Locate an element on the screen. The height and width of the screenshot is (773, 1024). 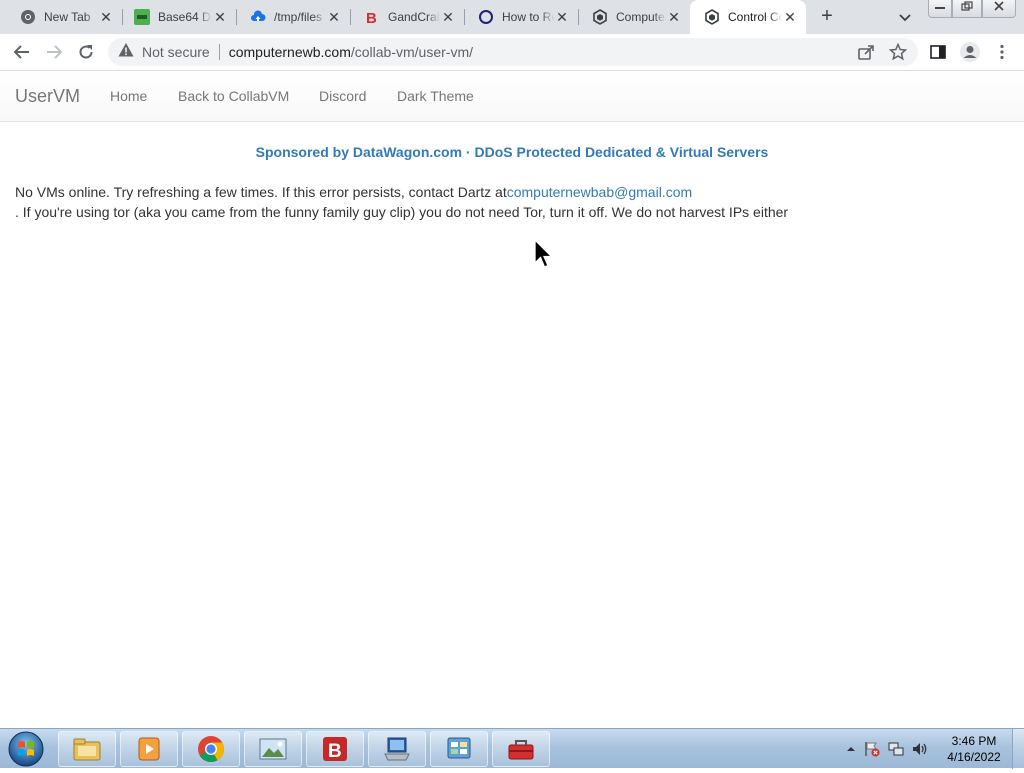
chevron-down-icon is located at coordinates (905, 17).